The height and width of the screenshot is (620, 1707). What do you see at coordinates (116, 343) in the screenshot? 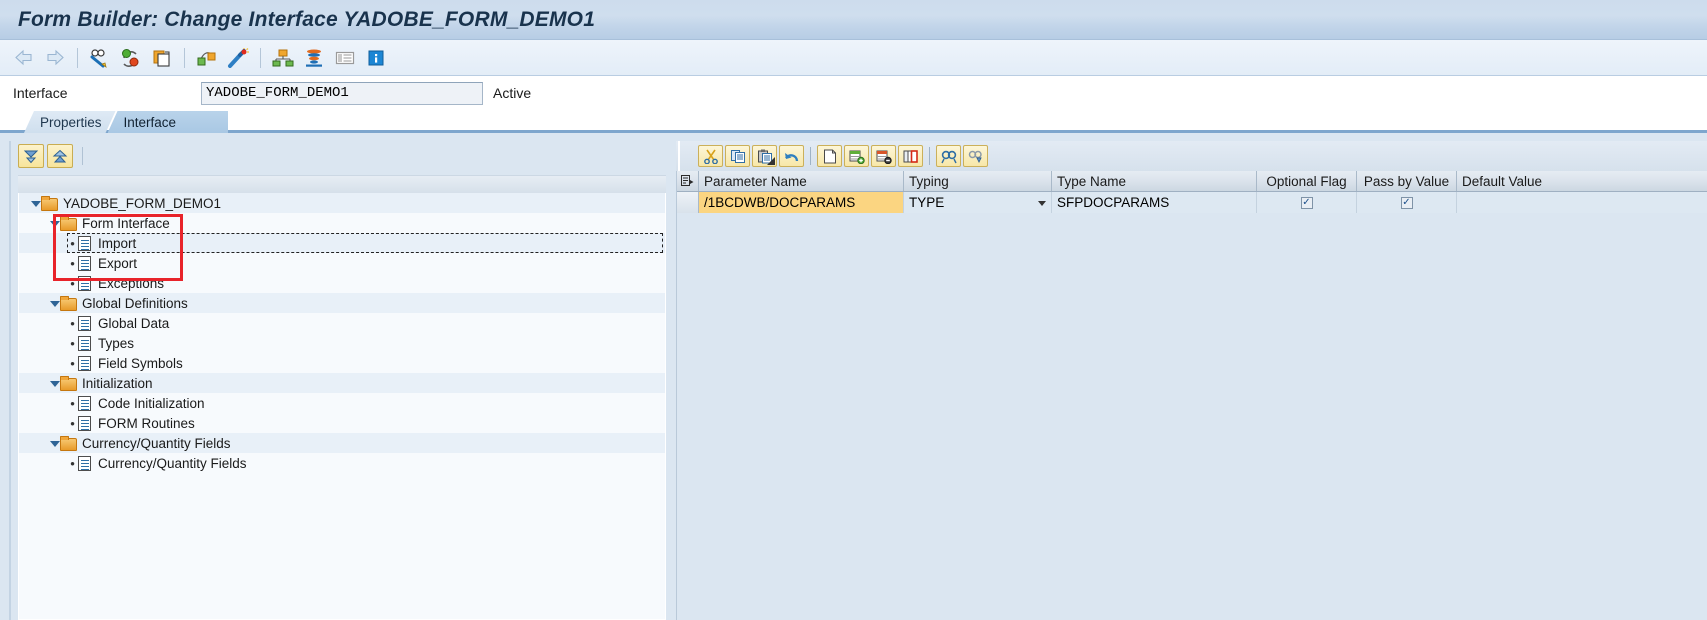
I see `tree-node-label: Types` at bounding box center [116, 343].